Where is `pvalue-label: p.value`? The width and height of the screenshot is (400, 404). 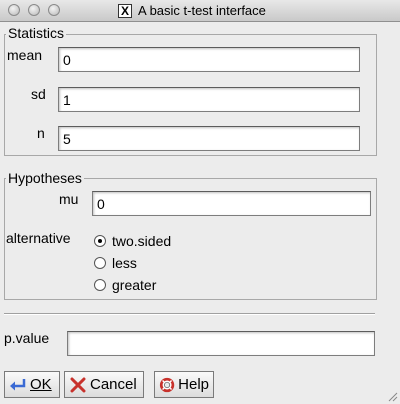 pvalue-label: p.value is located at coordinates (27, 338).